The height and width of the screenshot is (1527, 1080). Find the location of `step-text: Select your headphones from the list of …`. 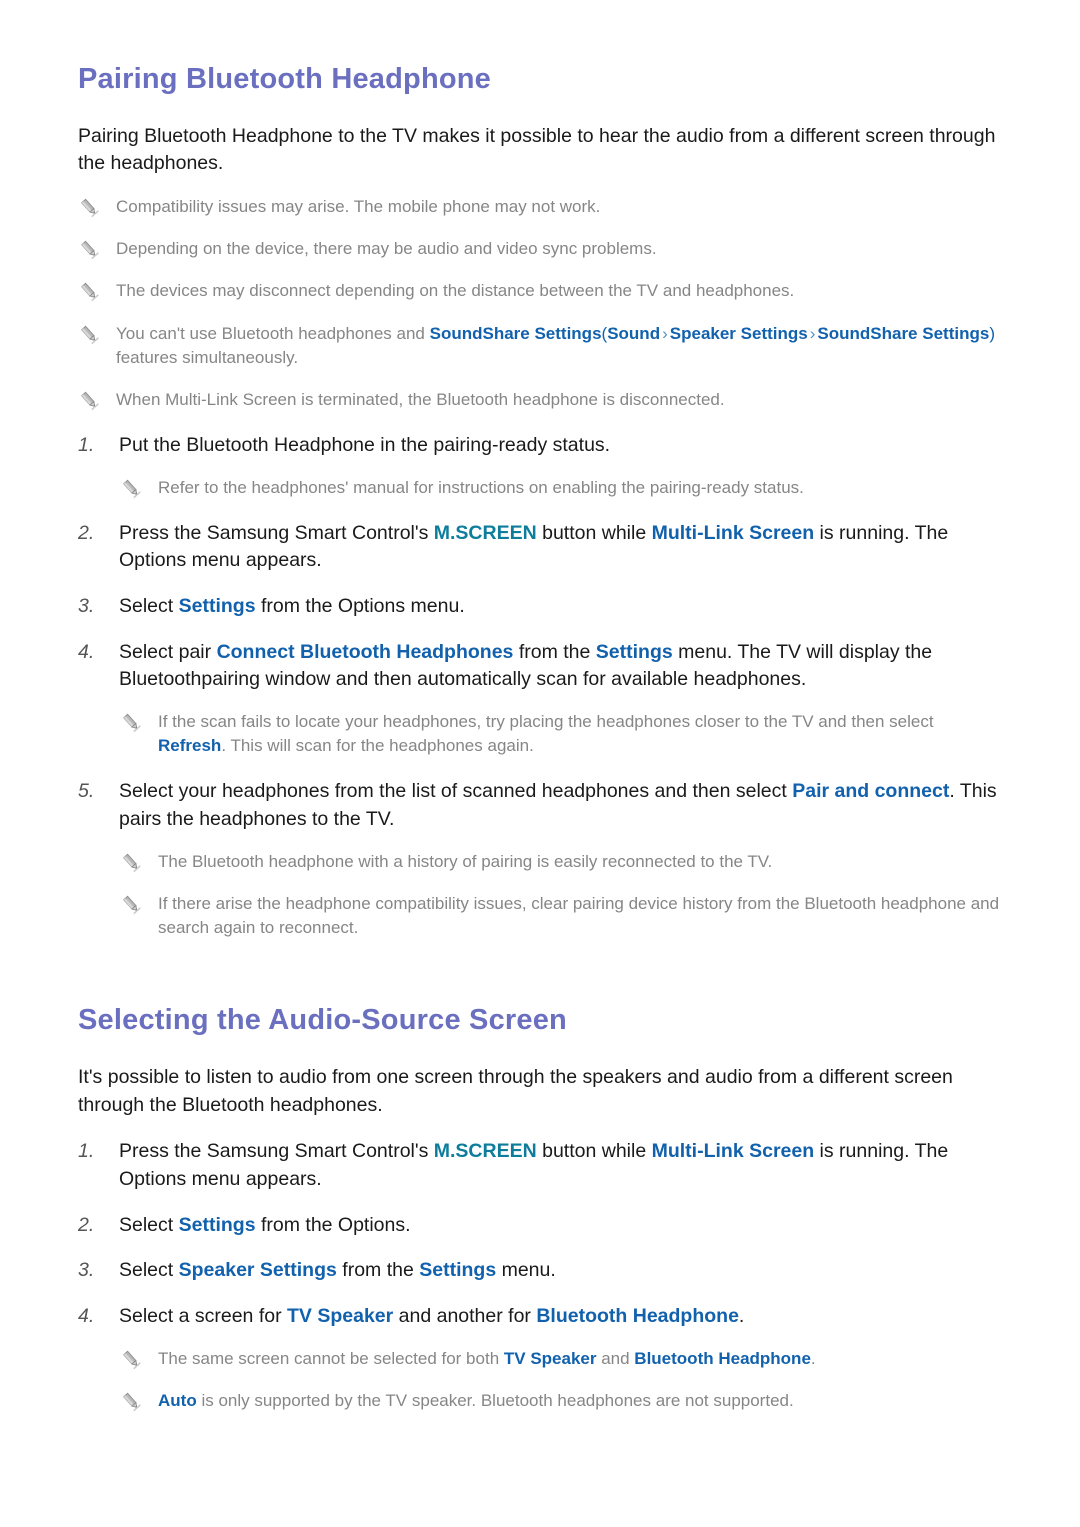

step-text: Select your headphones from the list of … is located at coordinates (560, 805).